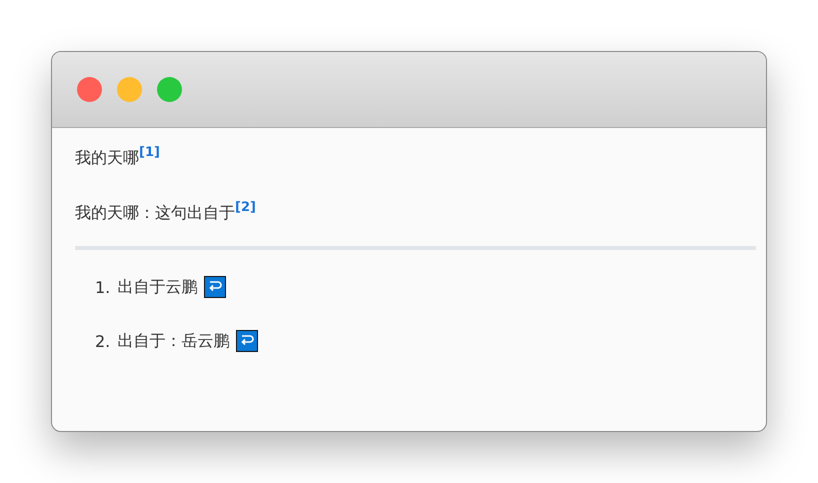 The width and height of the screenshot is (818, 483). What do you see at coordinates (102, 287) in the screenshot?
I see `footnote-number: 1.` at bounding box center [102, 287].